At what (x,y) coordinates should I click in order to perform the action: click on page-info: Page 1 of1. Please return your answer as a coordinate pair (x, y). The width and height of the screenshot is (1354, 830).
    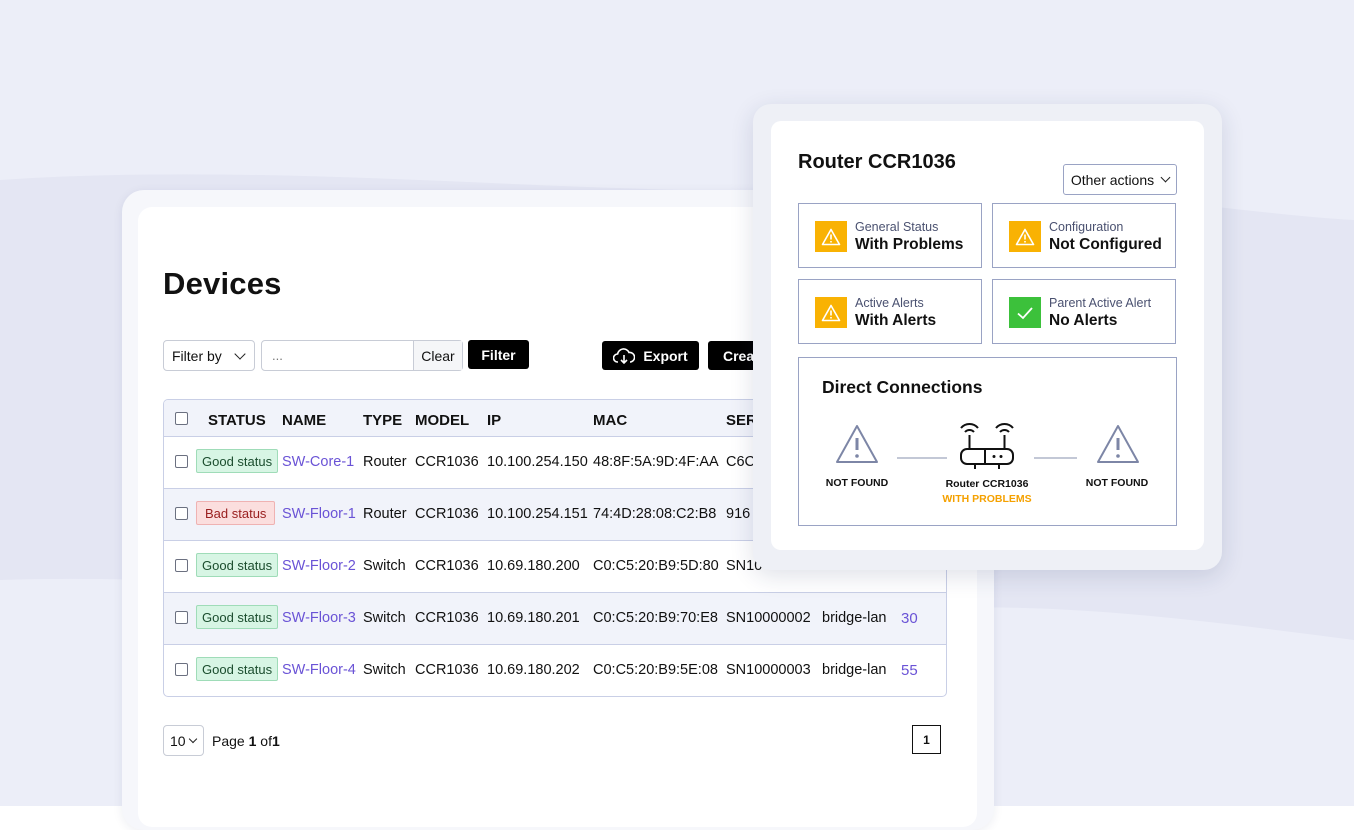
    Looking at the image, I should click on (246, 741).